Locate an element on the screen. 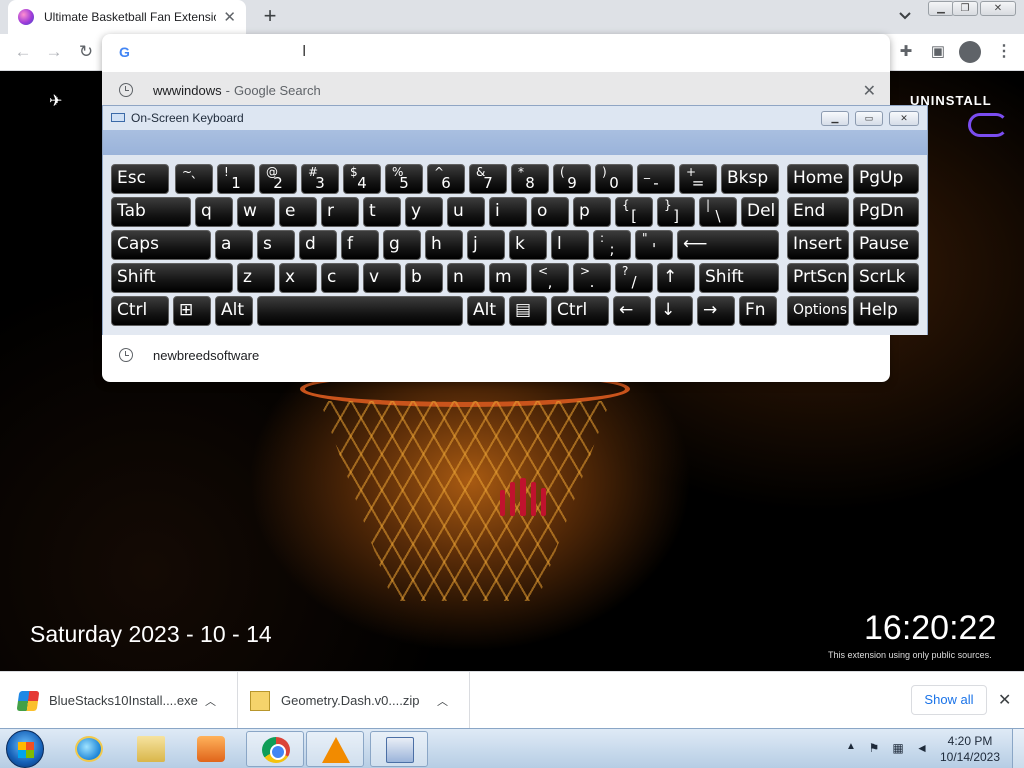 This screenshot has width=1024, height=768. key-symbol: >. is located at coordinates (592, 278).